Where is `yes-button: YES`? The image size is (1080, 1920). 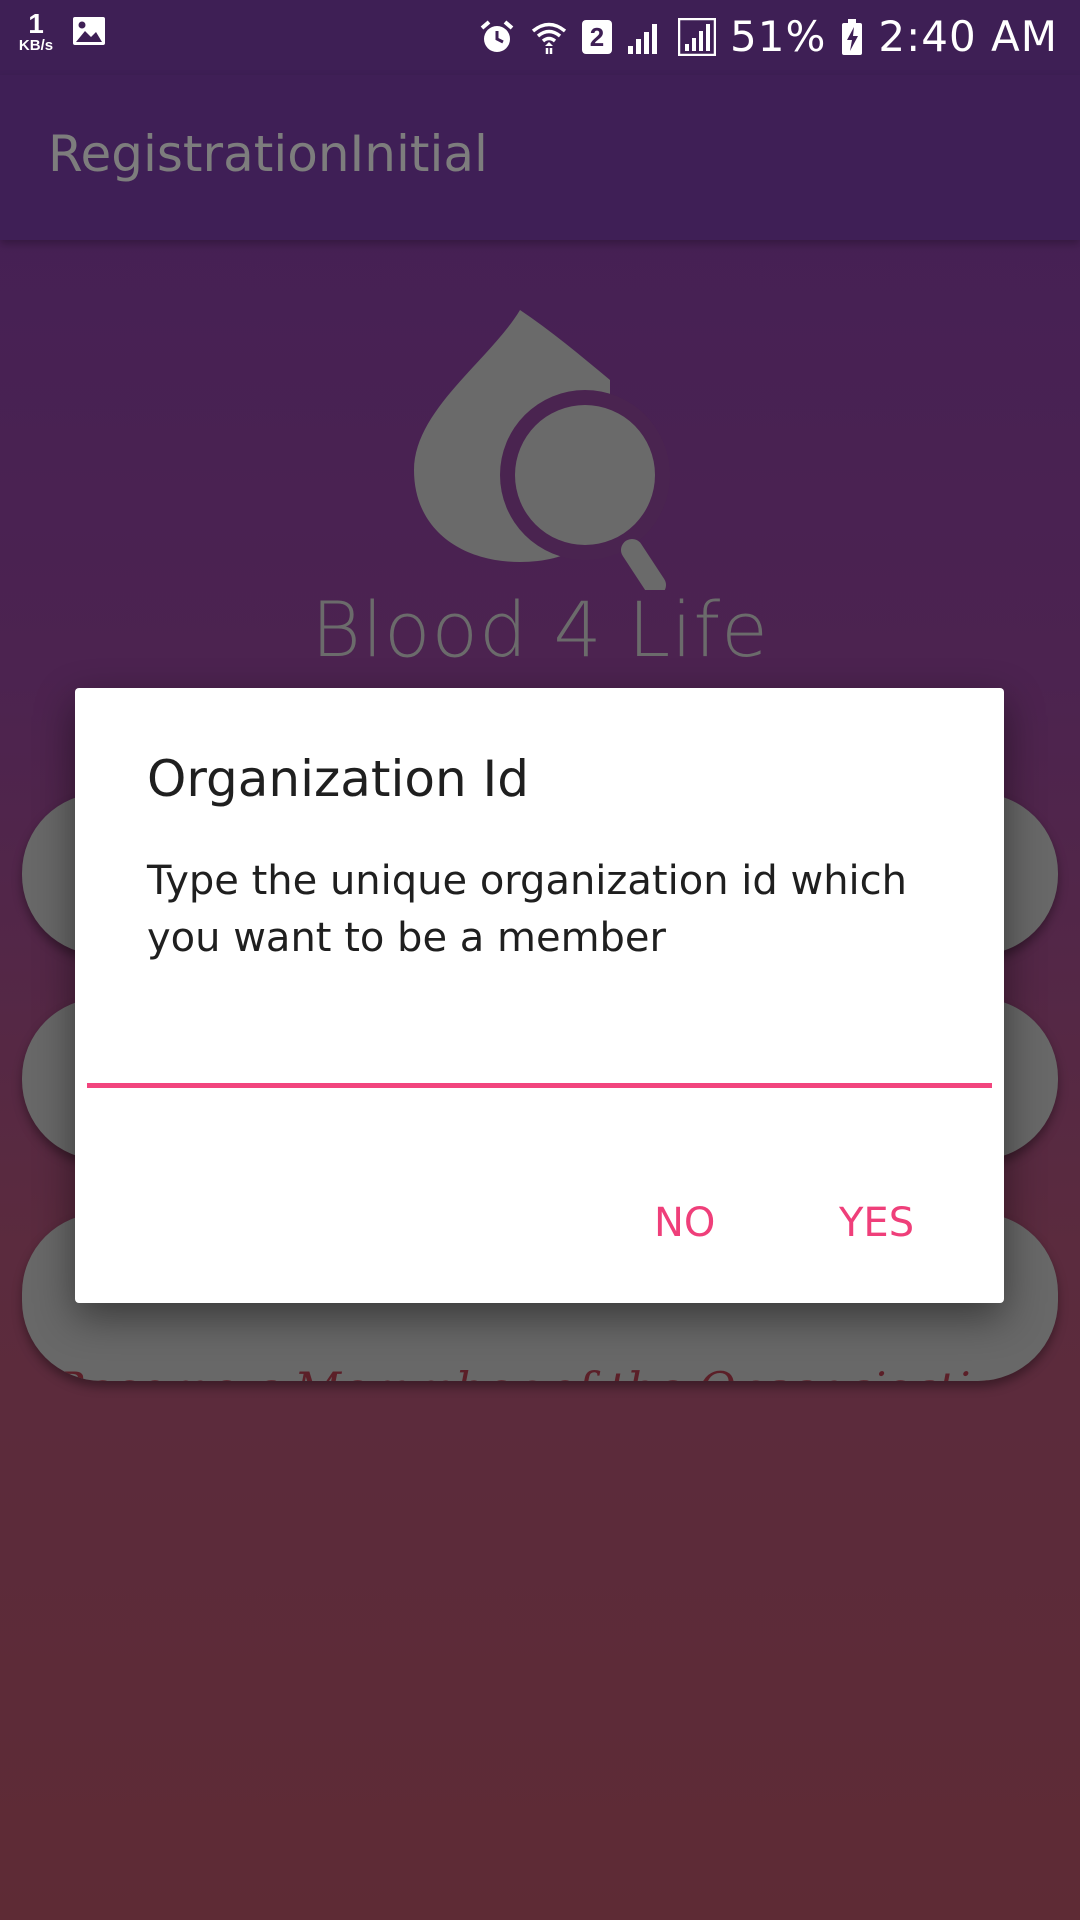 yes-button: YES is located at coordinates (876, 1223).